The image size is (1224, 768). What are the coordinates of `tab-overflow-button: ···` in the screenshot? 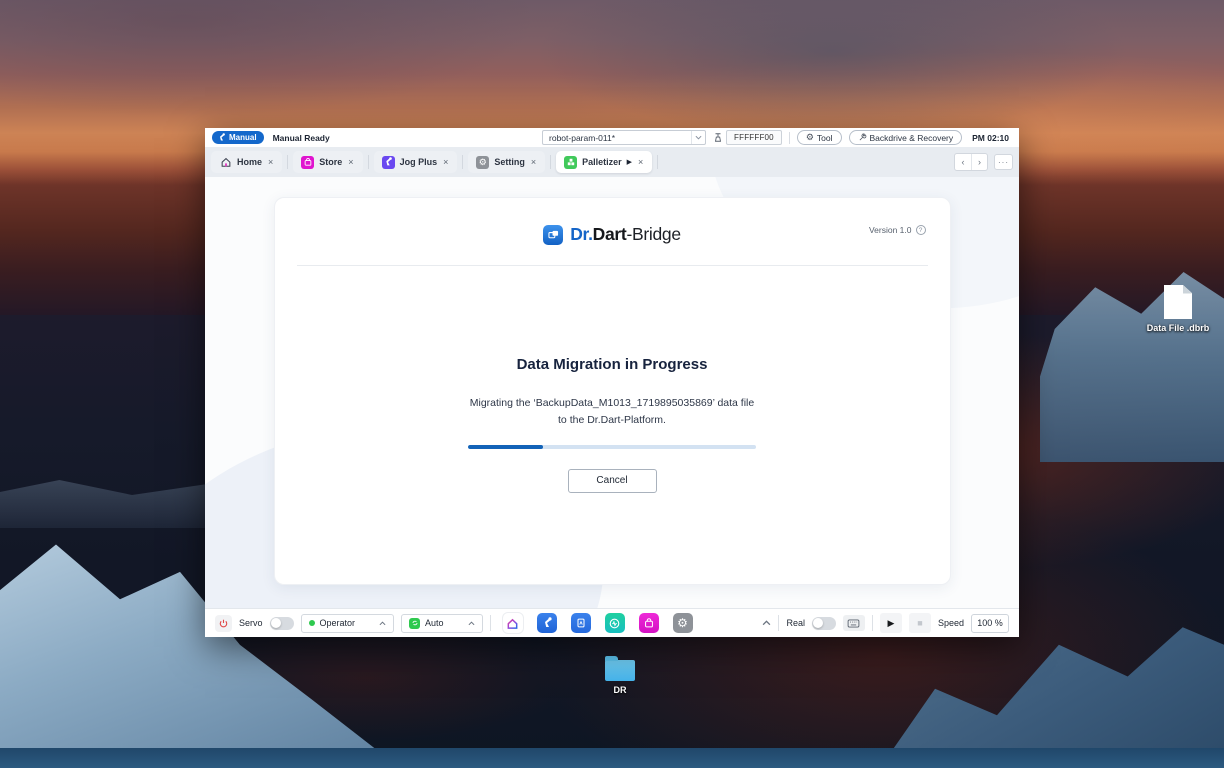 It's located at (1003, 162).